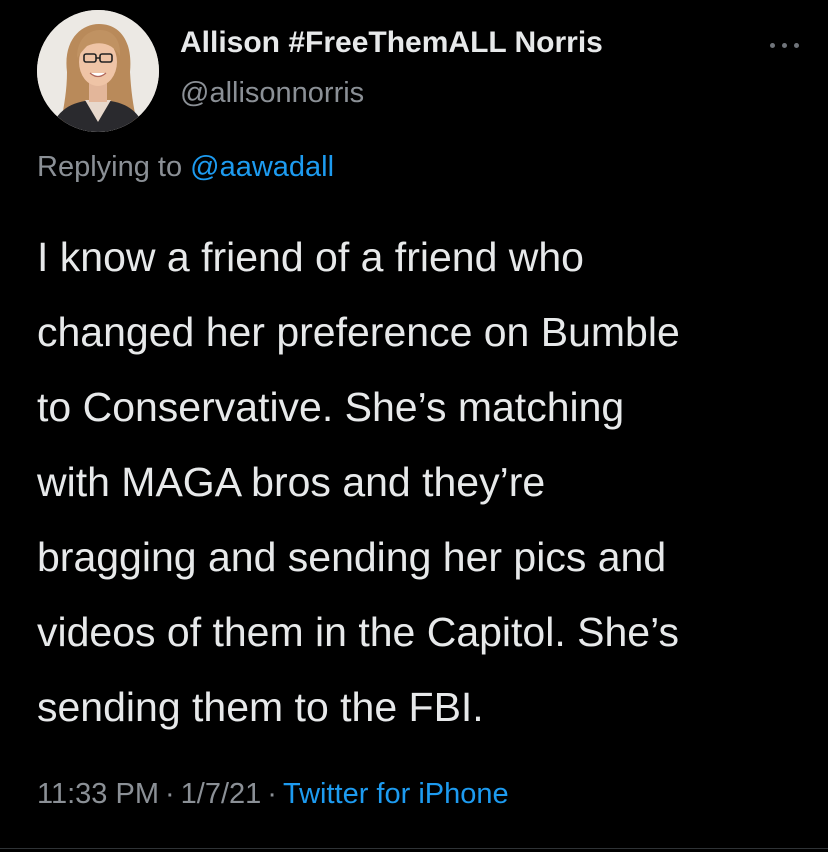 Image resolution: width=828 pixels, height=852 pixels. I want to click on replying-to-handle-link: @aawadall, so click(262, 167).